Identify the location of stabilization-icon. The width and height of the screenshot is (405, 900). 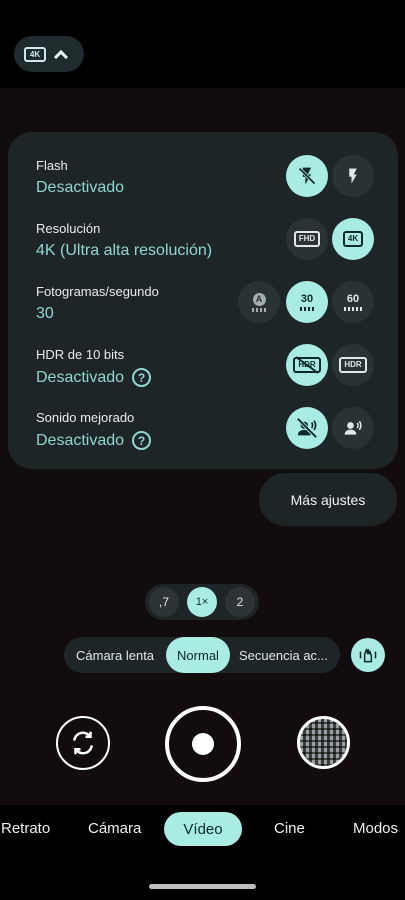
(368, 655).